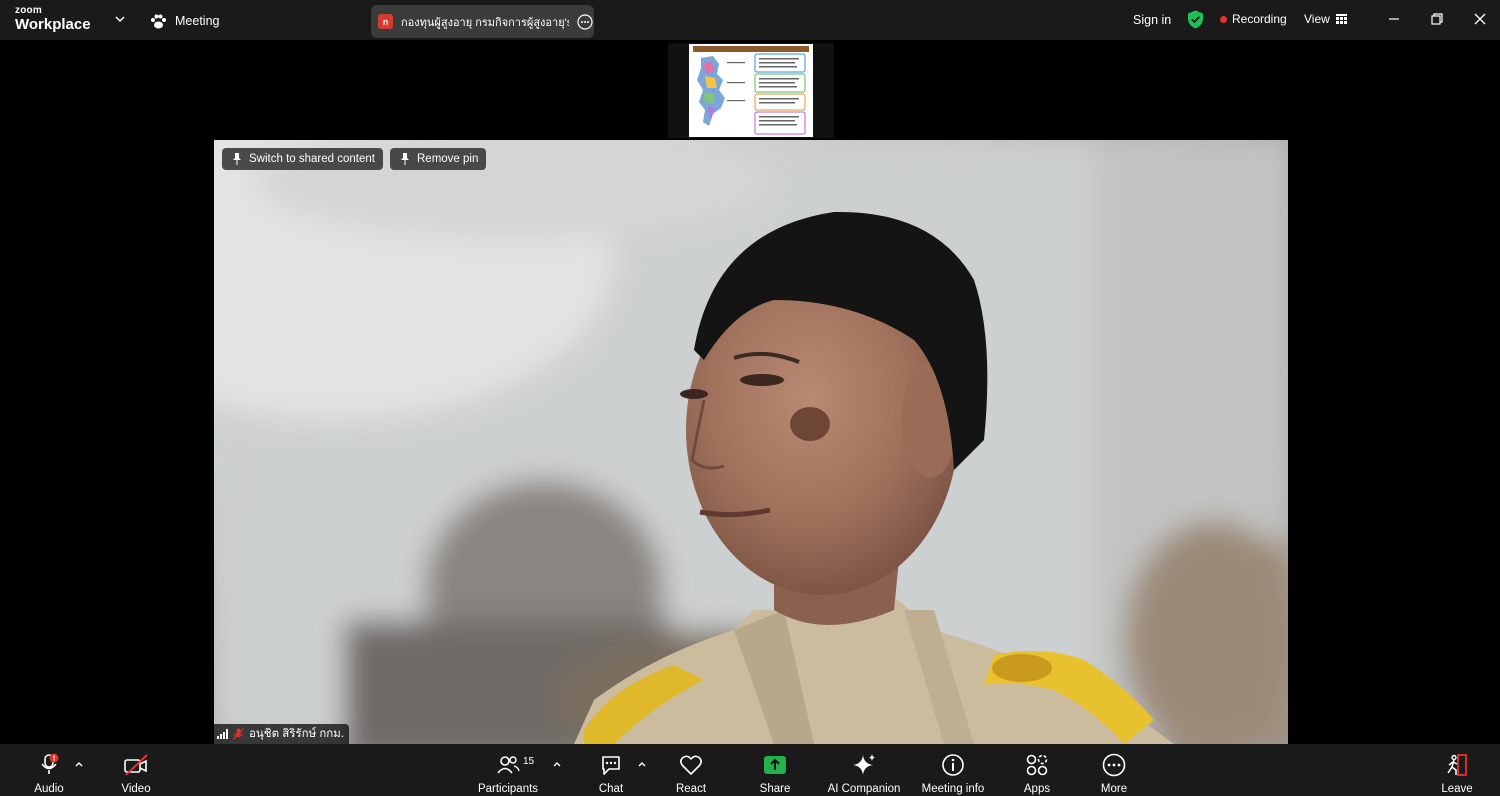 Image resolution: width=1500 pixels, height=796 pixels. What do you see at coordinates (158, 21) in the screenshot?
I see `paw-icon` at bounding box center [158, 21].